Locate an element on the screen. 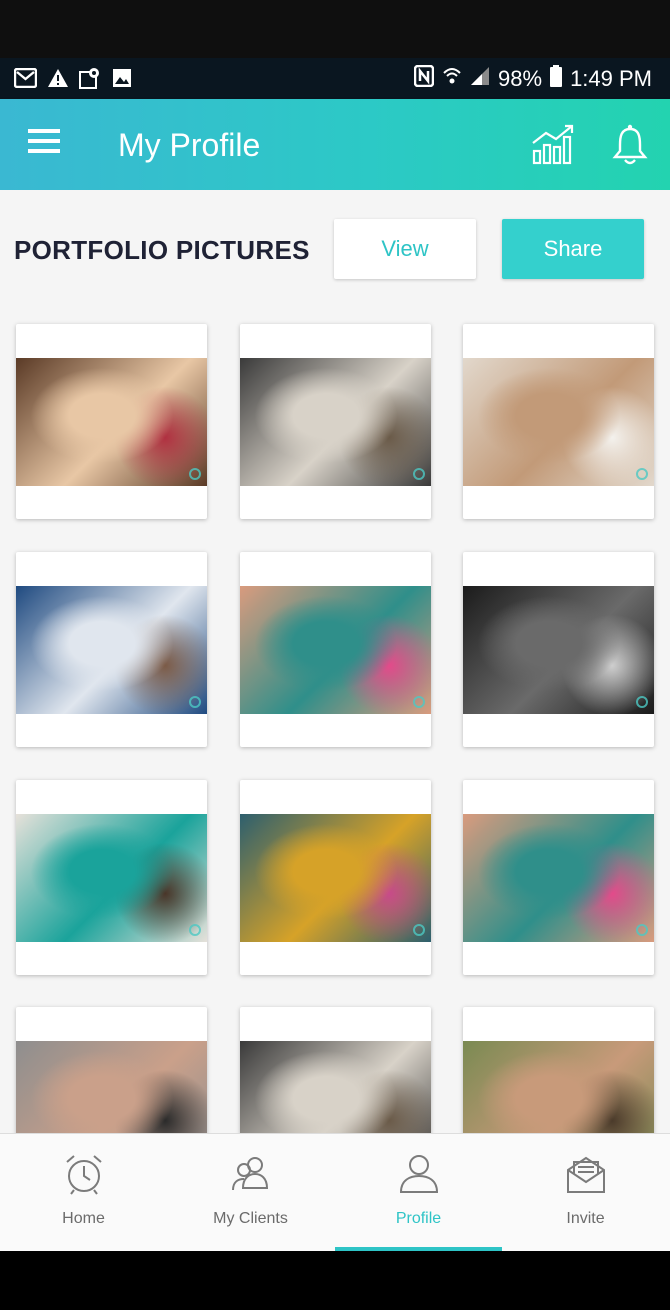 The width and height of the screenshot is (670, 1310). nav-my-clients-label: My Clients is located at coordinates (250, 1218).